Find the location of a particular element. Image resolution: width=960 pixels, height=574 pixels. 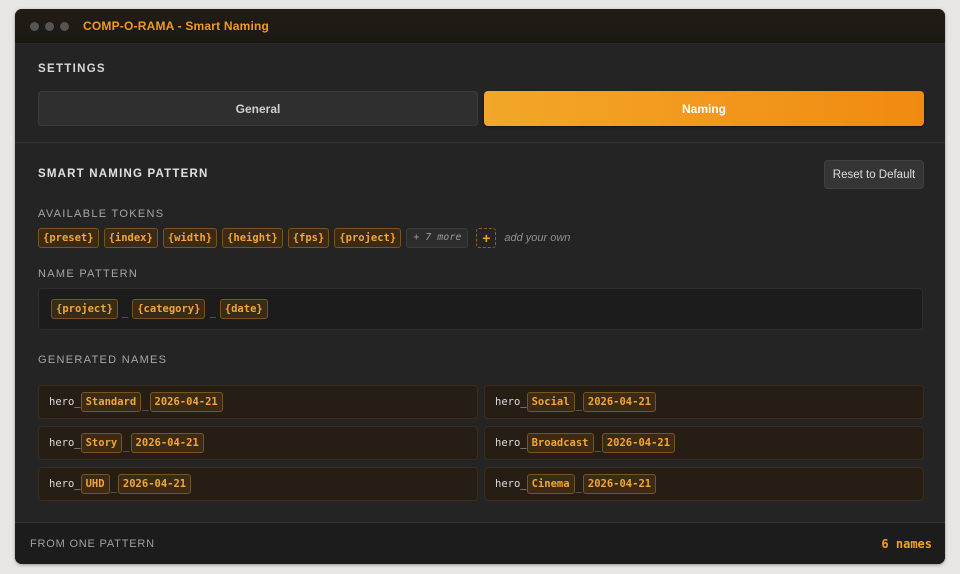

token-chip: {width} is located at coordinates (190, 238).